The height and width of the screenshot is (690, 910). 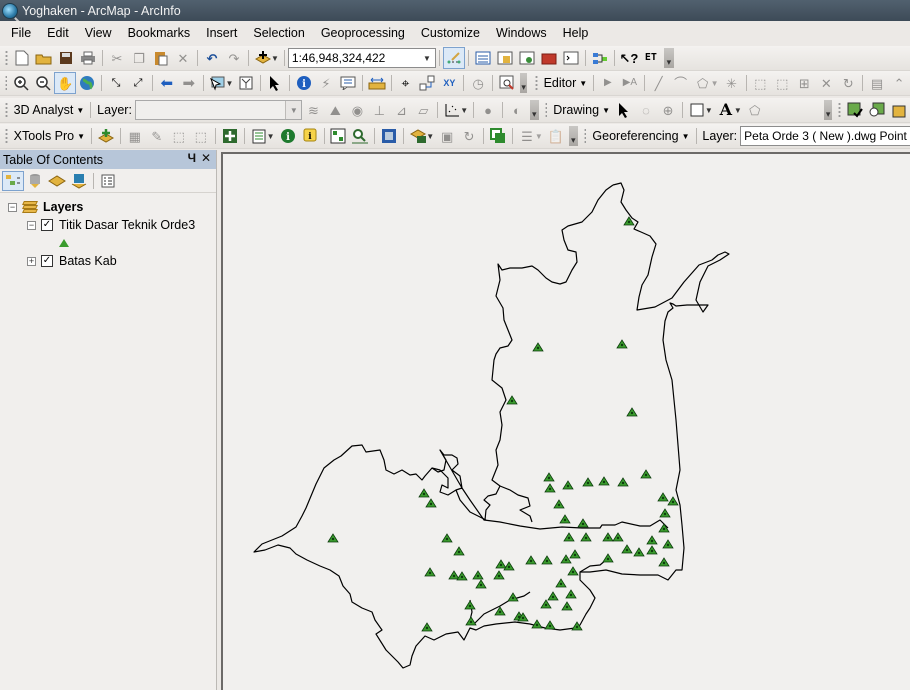 I want to click on district-boundary-north, so click(x=548, y=352).